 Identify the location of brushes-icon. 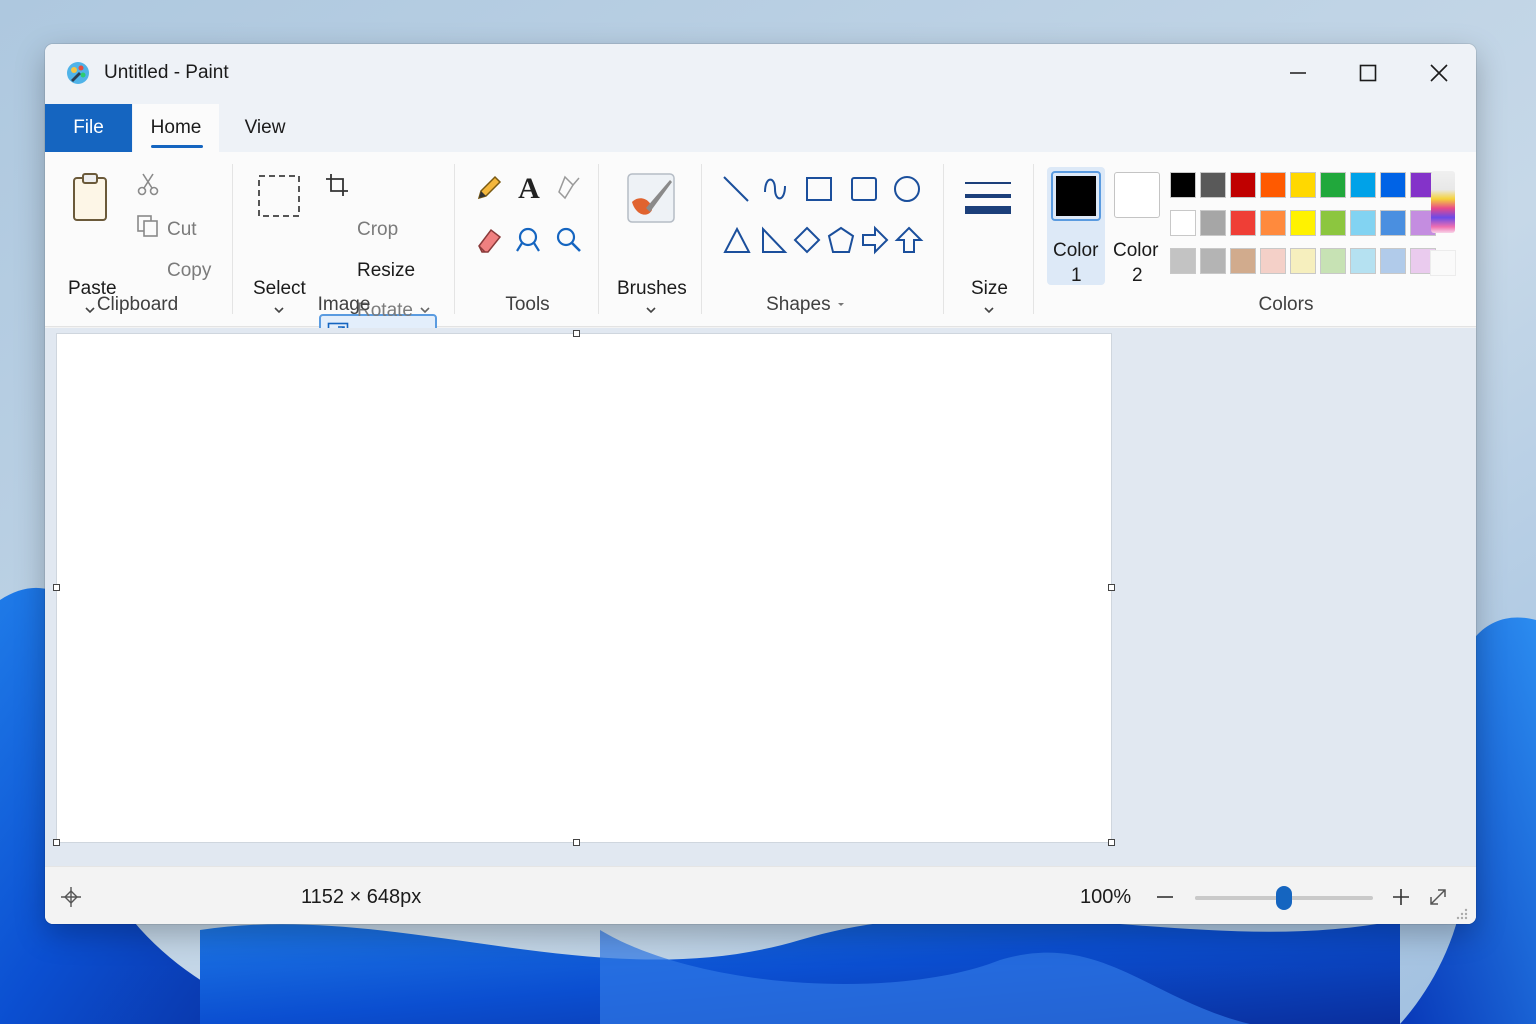
(651, 198).